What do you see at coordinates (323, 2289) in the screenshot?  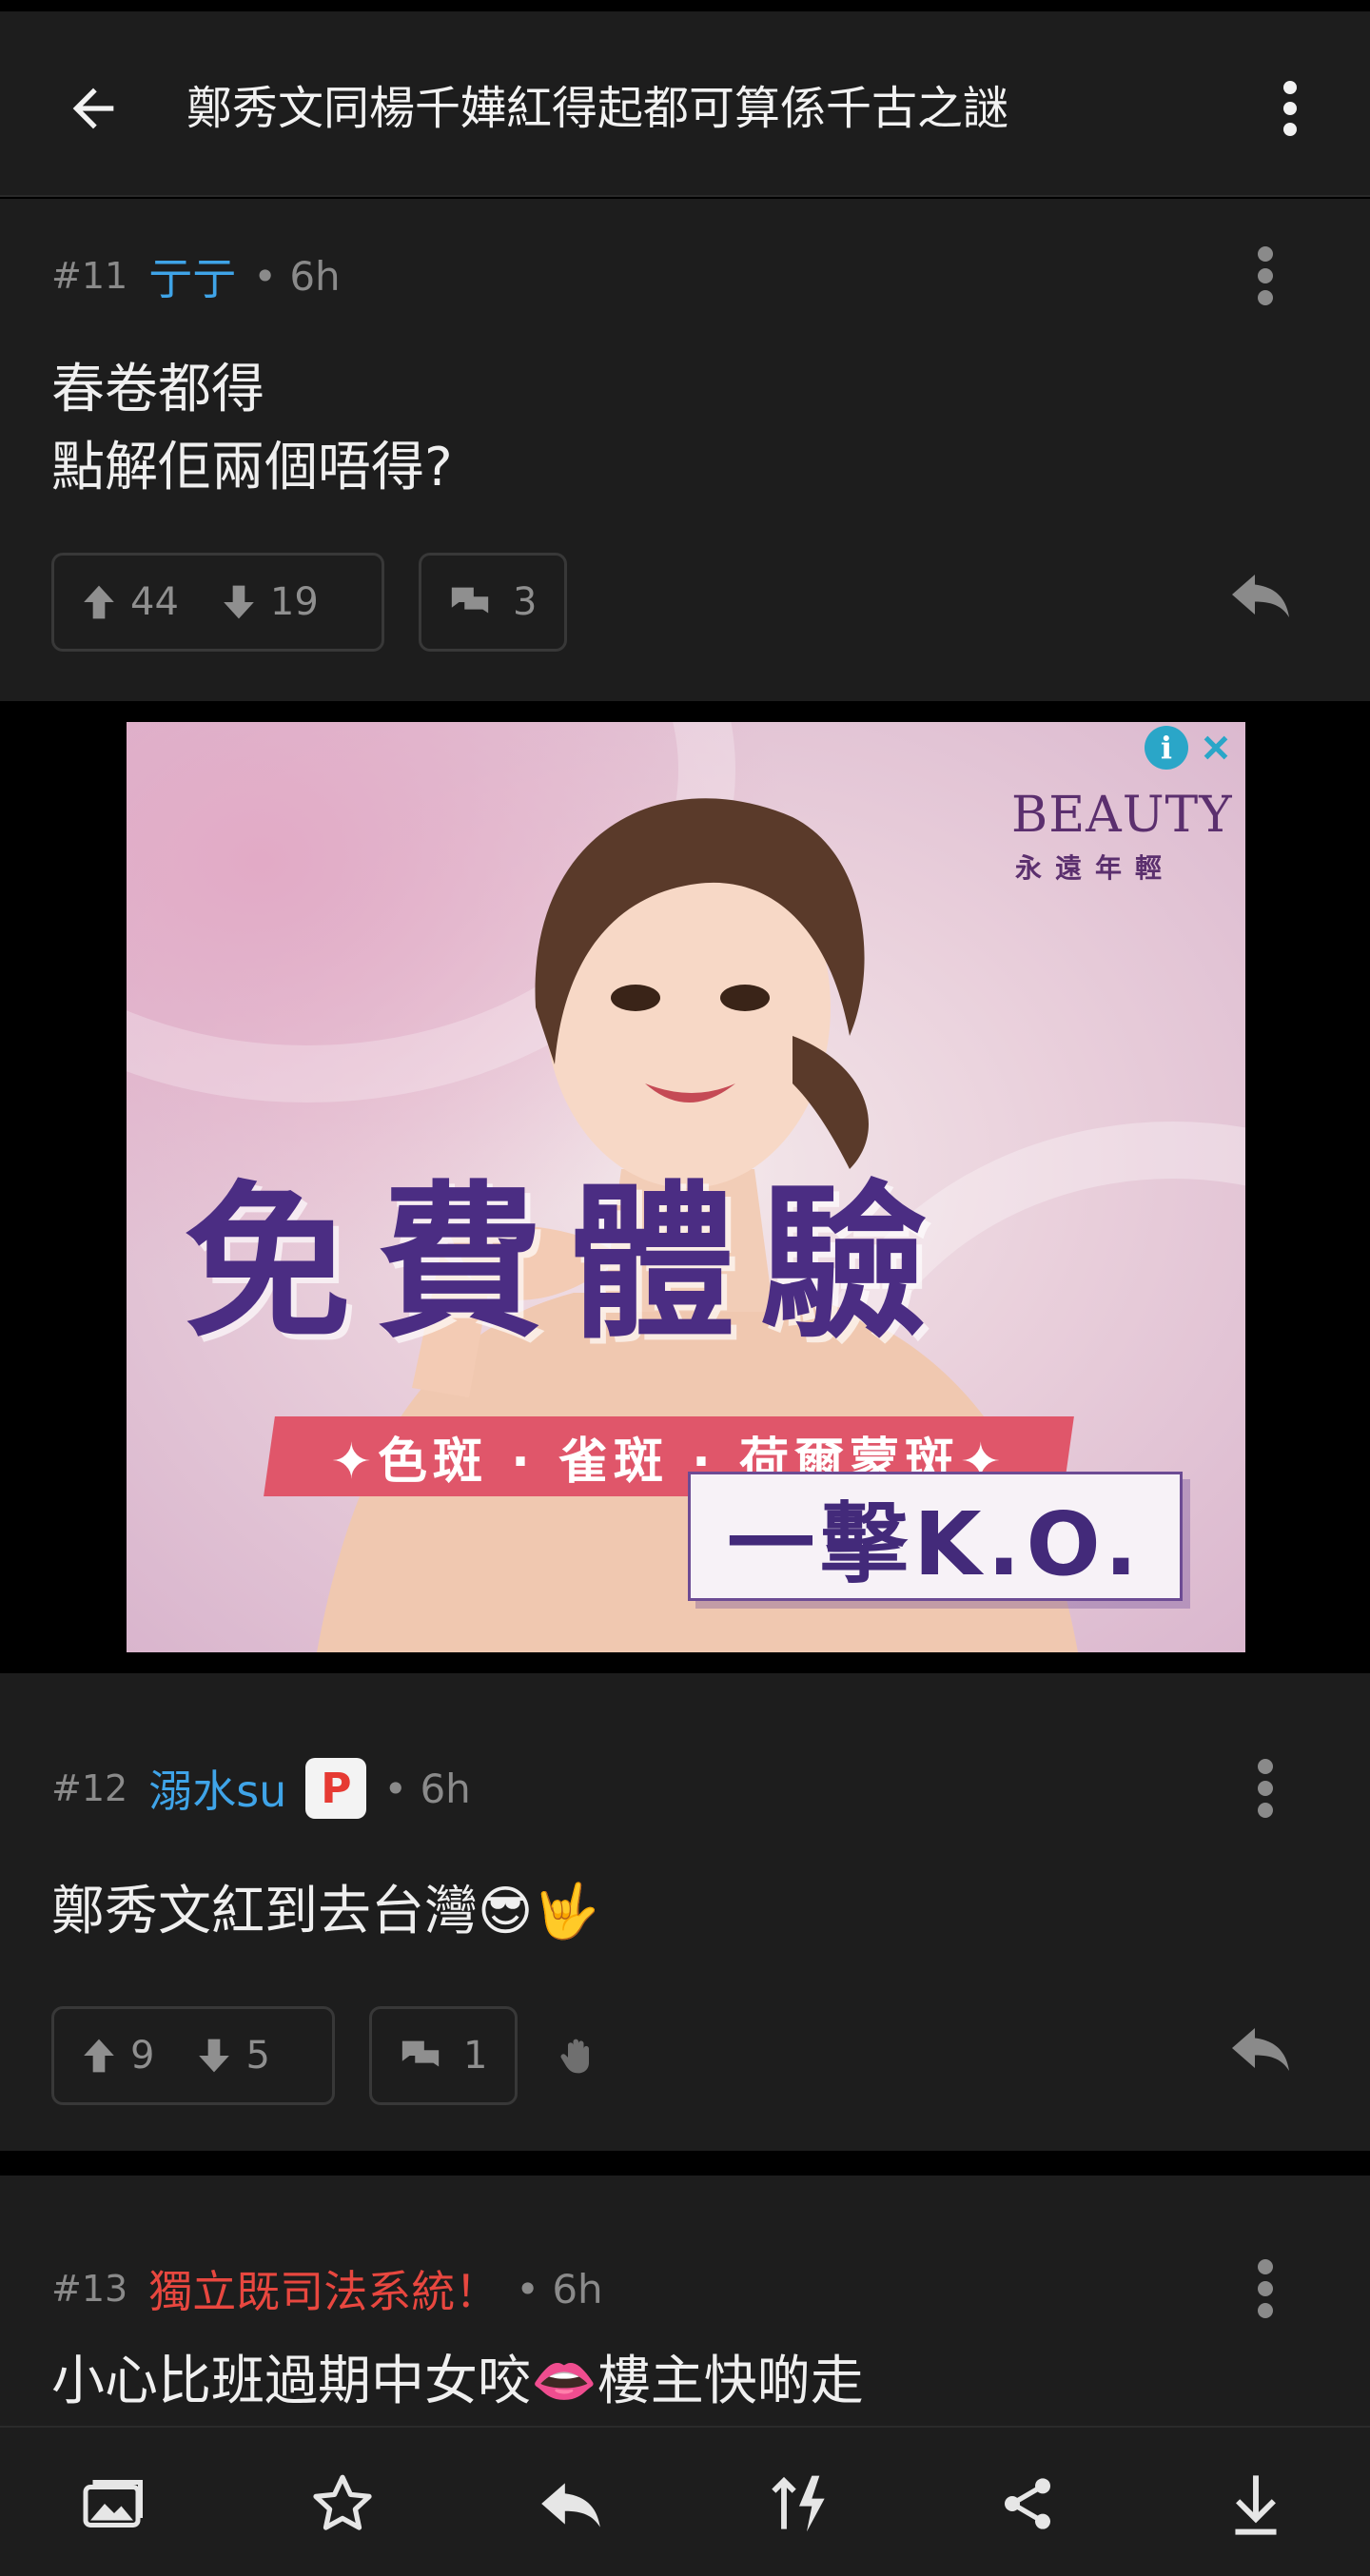 I see `author-name: 獨立既司法系統！` at bounding box center [323, 2289].